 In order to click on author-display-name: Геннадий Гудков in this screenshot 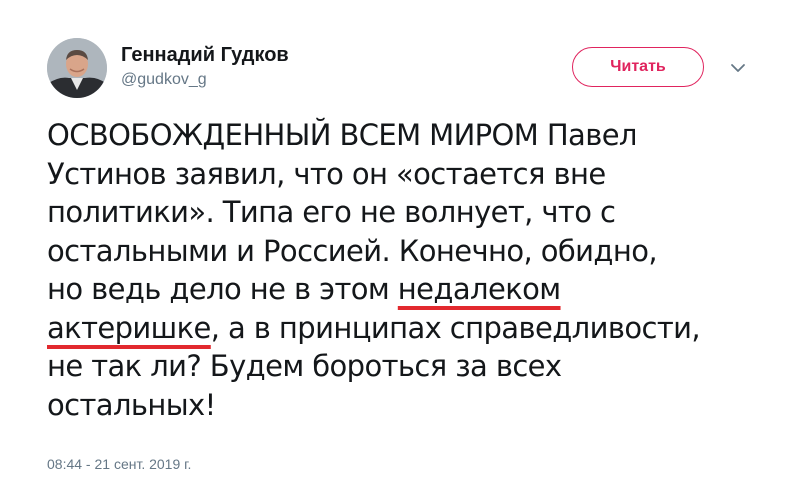, I will do `click(205, 55)`.